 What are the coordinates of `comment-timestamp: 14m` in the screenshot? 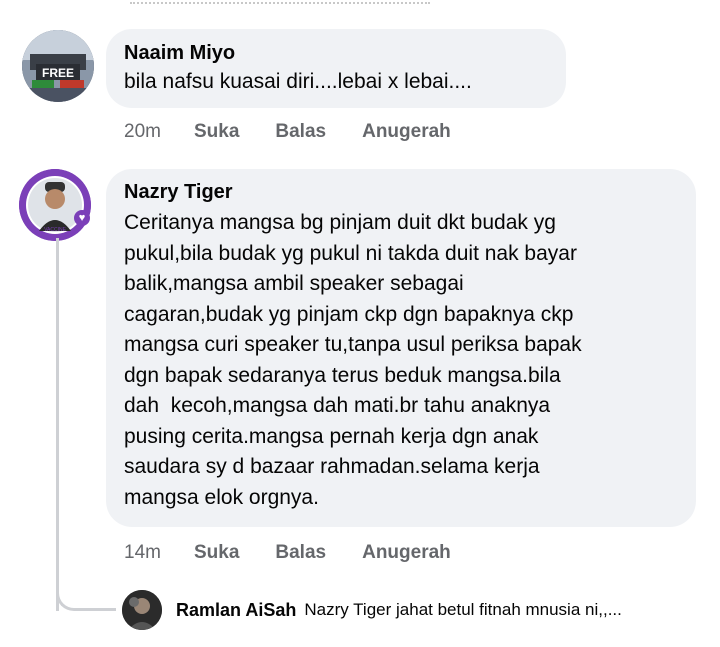 It's located at (142, 553).